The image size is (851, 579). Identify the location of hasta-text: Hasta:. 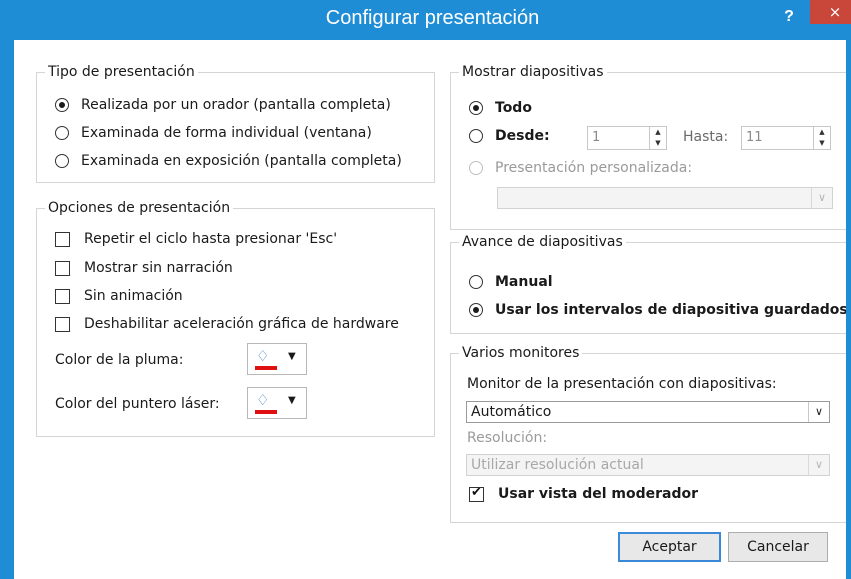
(706, 137).